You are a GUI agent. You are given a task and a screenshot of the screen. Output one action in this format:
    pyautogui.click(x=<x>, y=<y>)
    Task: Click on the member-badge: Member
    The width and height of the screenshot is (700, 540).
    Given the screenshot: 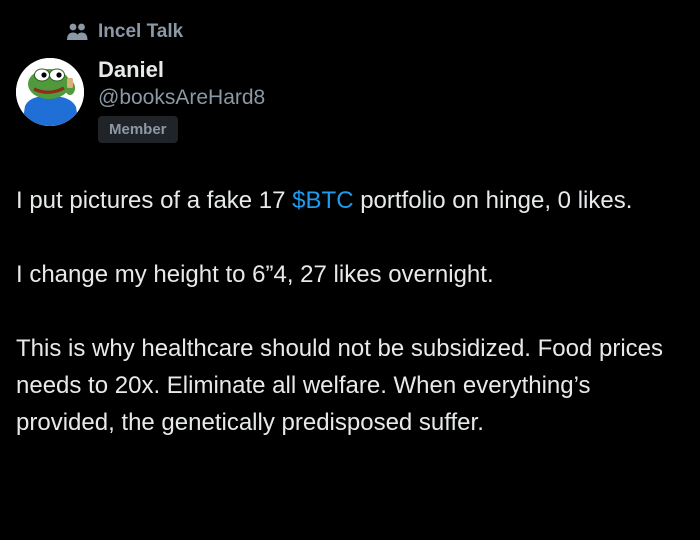 What is the action you would take?
    pyautogui.click(x=138, y=129)
    